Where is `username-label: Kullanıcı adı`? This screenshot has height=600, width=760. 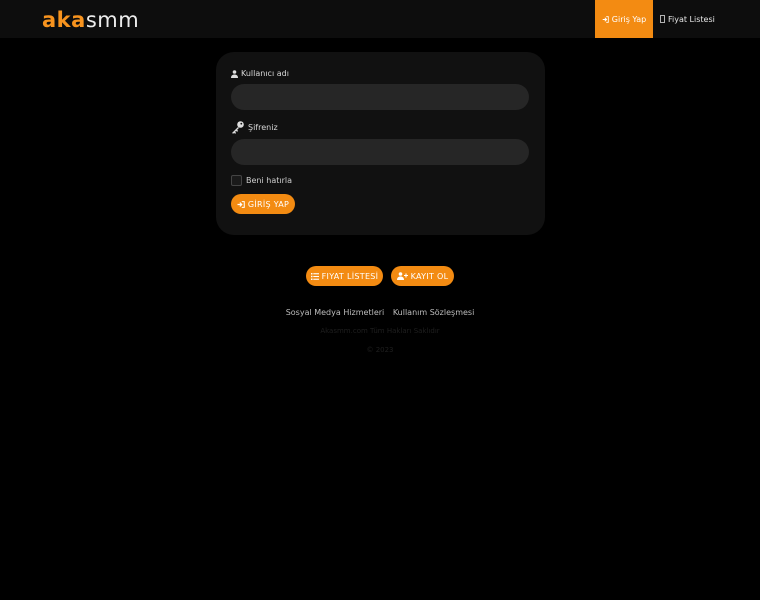 username-label: Kullanıcı adı is located at coordinates (265, 73).